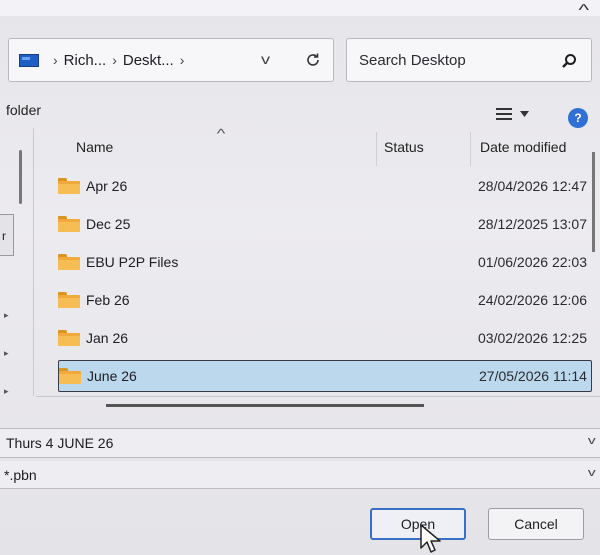 The image size is (600, 555). I want to click on file-row: Dec 25 28/12/2025 13:07, so click(325, 224).